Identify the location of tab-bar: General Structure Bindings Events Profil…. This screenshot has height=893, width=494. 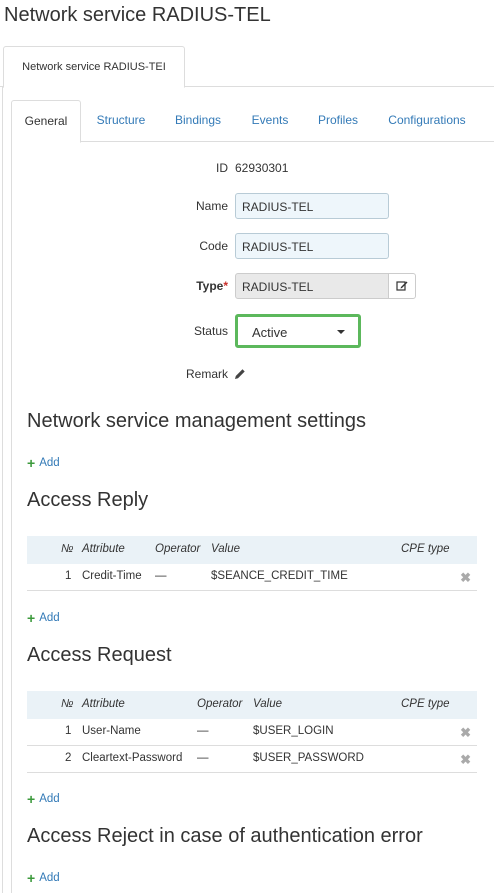
(252, 121).